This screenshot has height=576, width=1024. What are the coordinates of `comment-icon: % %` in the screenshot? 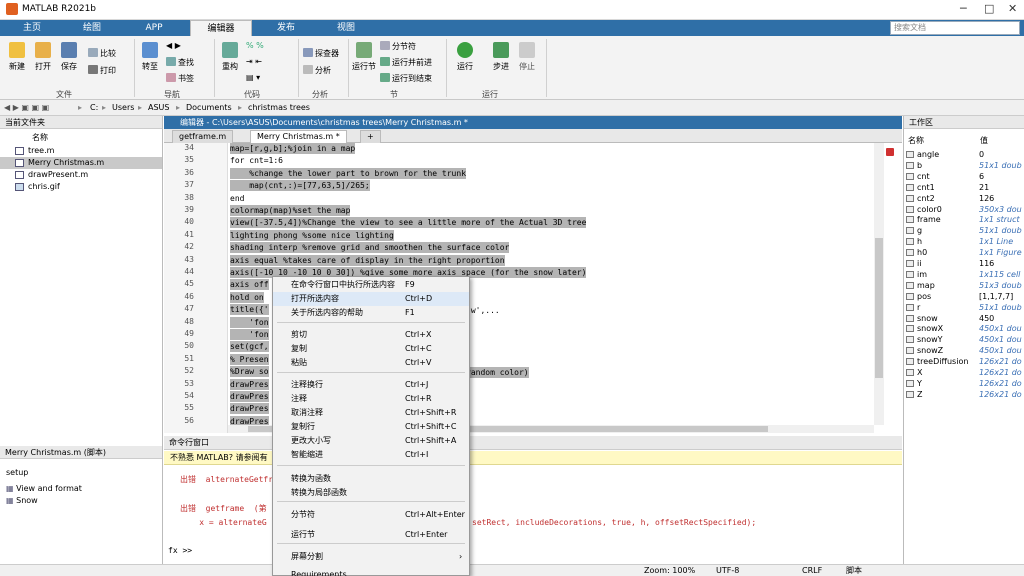 It's located at (255, 45).